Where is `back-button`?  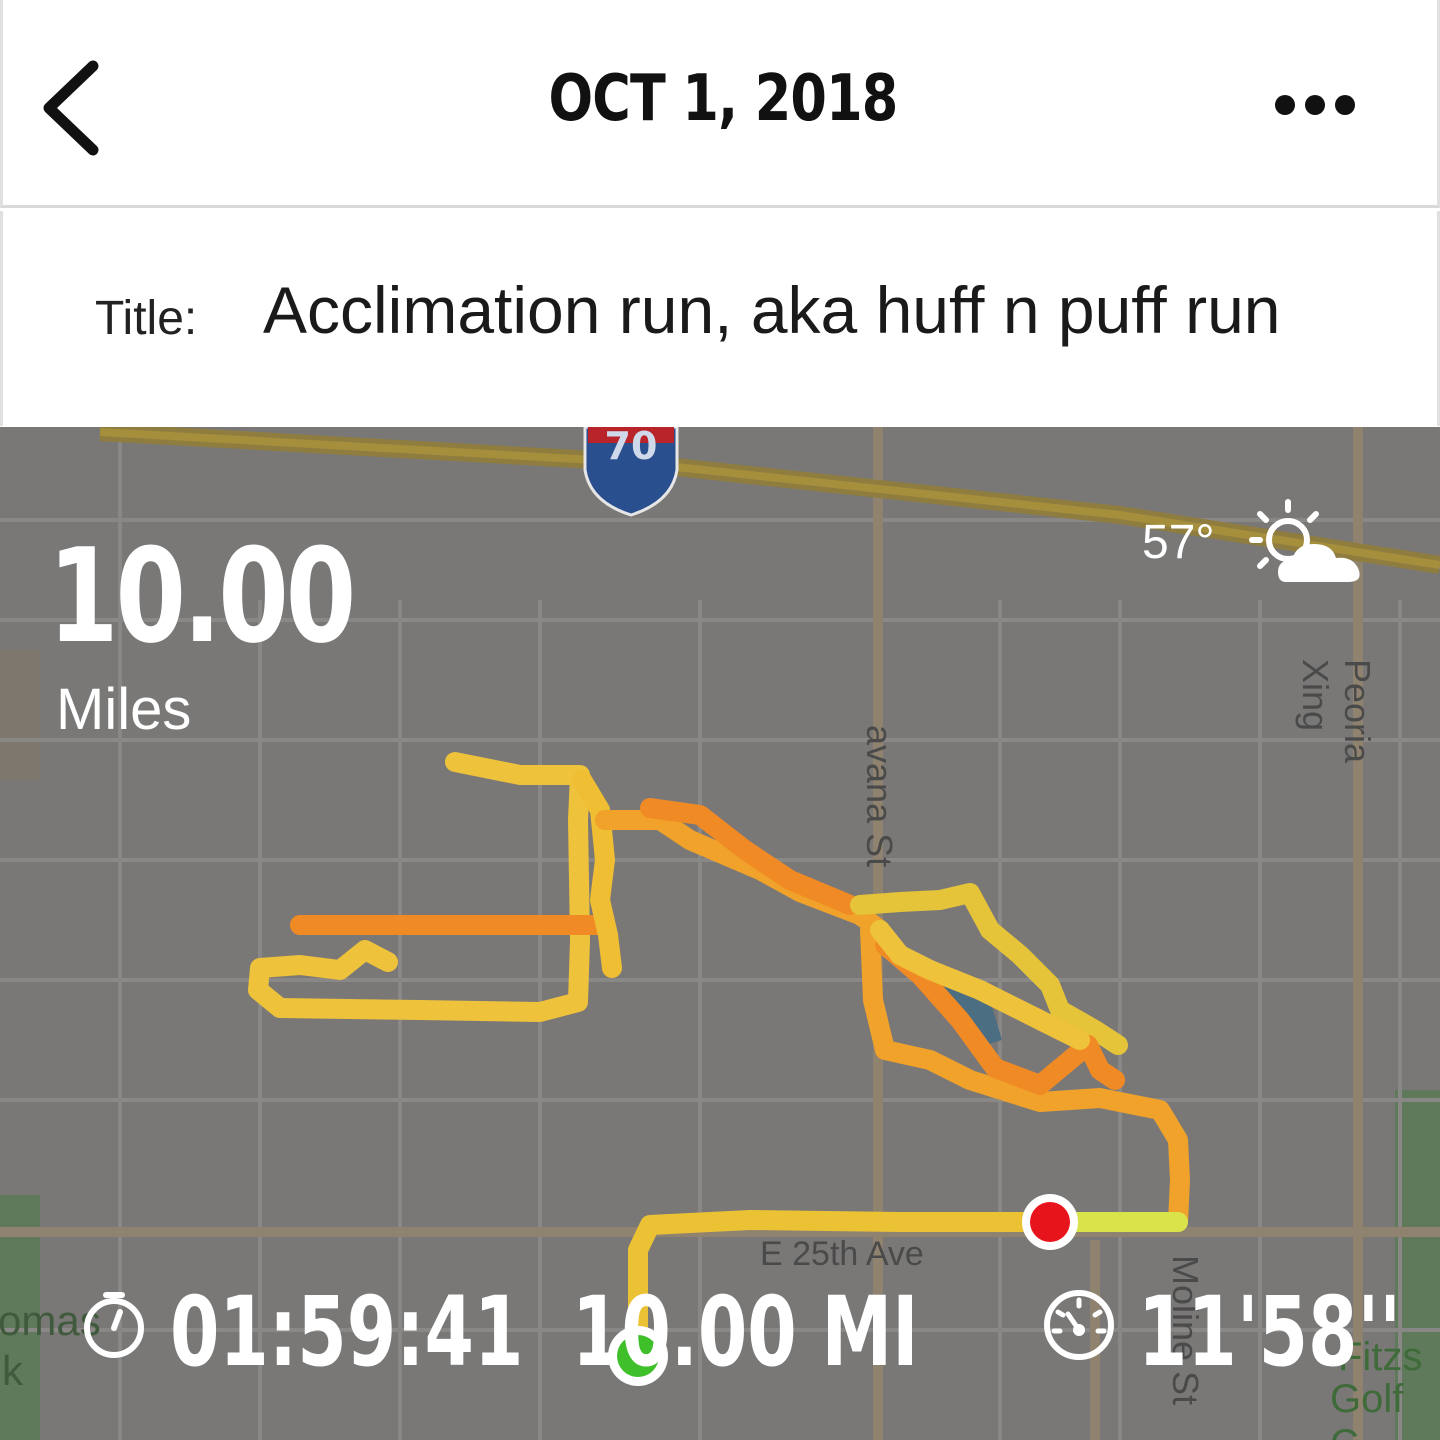
back-button is located at coordinates (78, 107).